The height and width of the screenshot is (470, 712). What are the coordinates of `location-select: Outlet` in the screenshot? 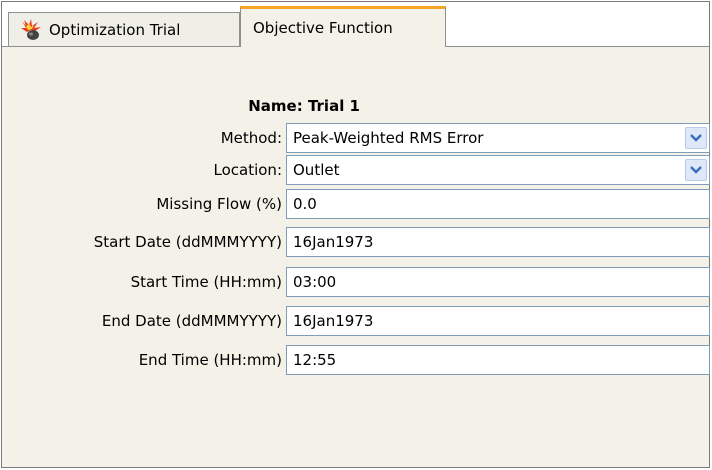 It's located at (498, 170).